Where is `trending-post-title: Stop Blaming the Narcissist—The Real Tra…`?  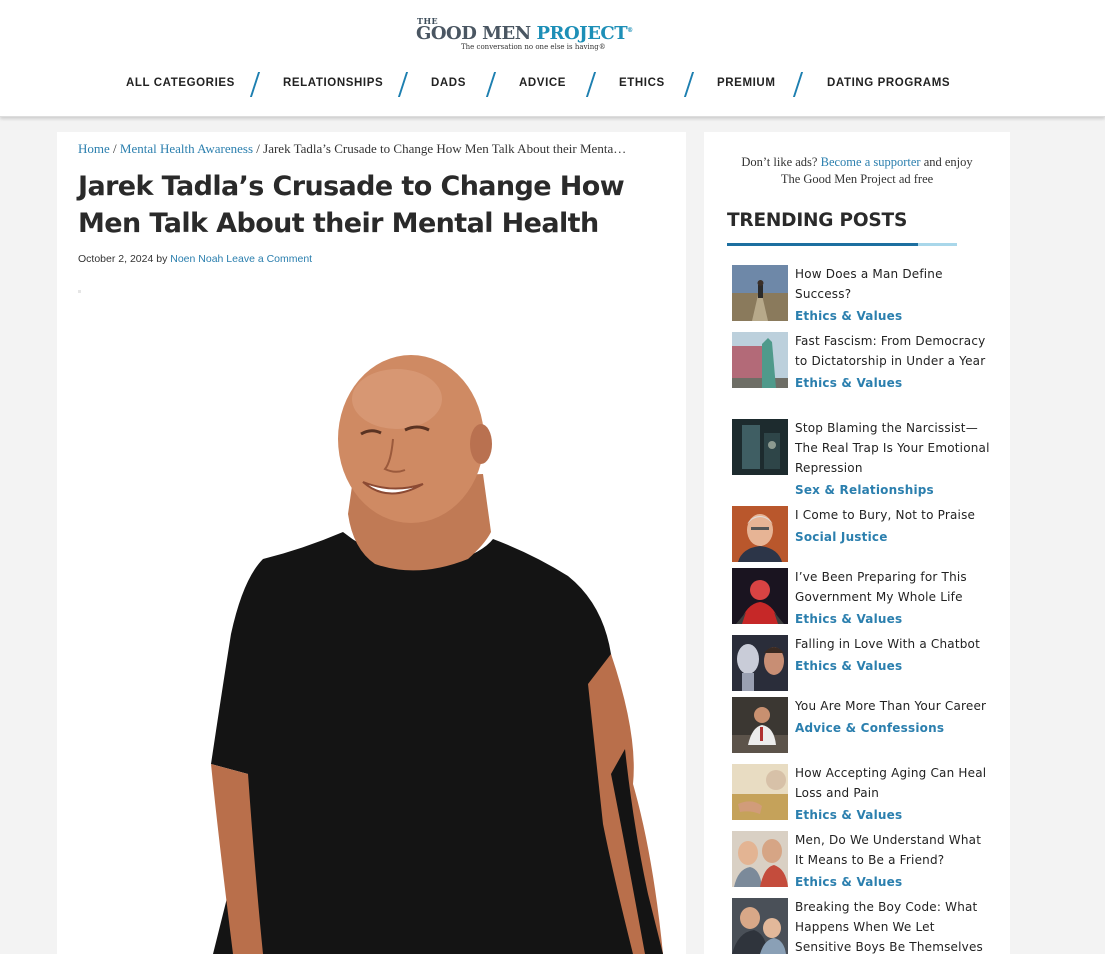 trending-post-title: Stop Blaming the Narcissist—The Real Tra… is located at coordinates (892, 459).